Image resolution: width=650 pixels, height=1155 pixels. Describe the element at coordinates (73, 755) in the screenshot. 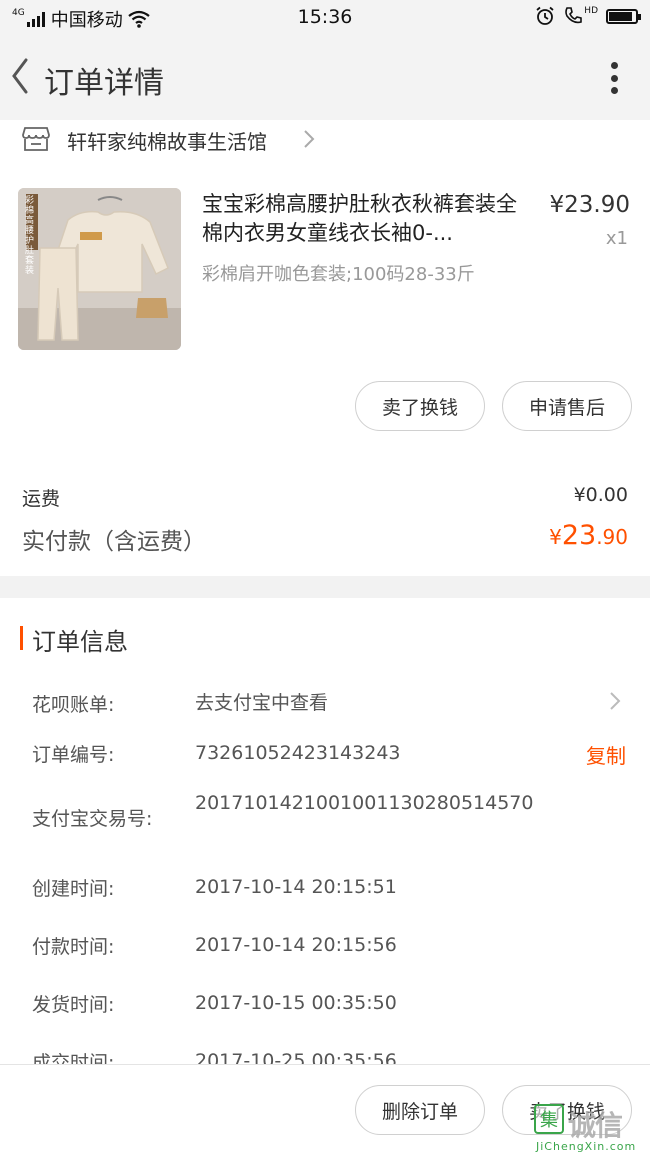

I see `order-number-label: 订单编号:` at that location.